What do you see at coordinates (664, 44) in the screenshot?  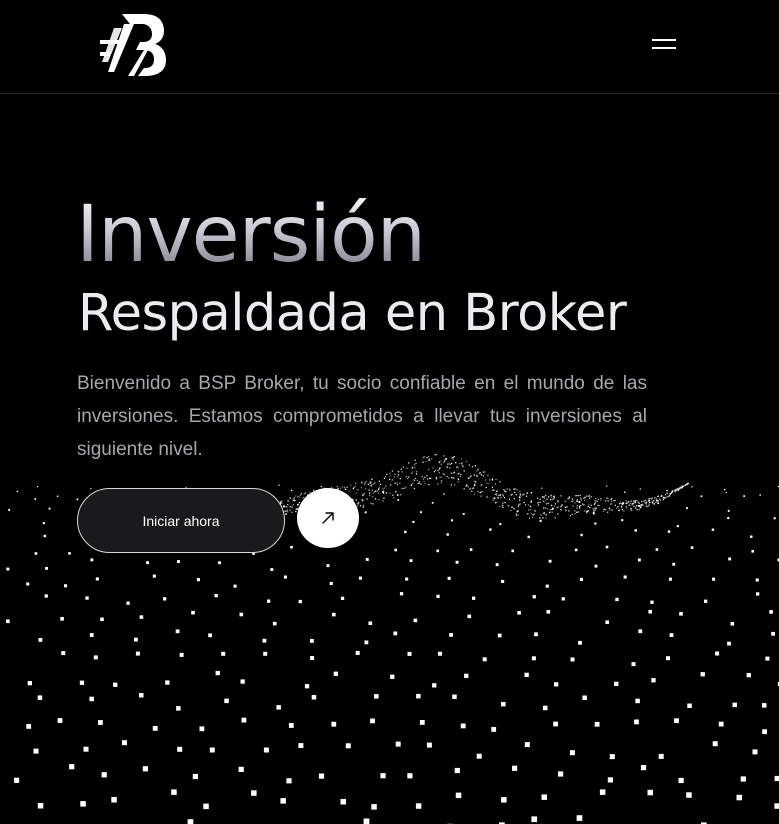 I see `menu-button` at bounding box center [664, 44].